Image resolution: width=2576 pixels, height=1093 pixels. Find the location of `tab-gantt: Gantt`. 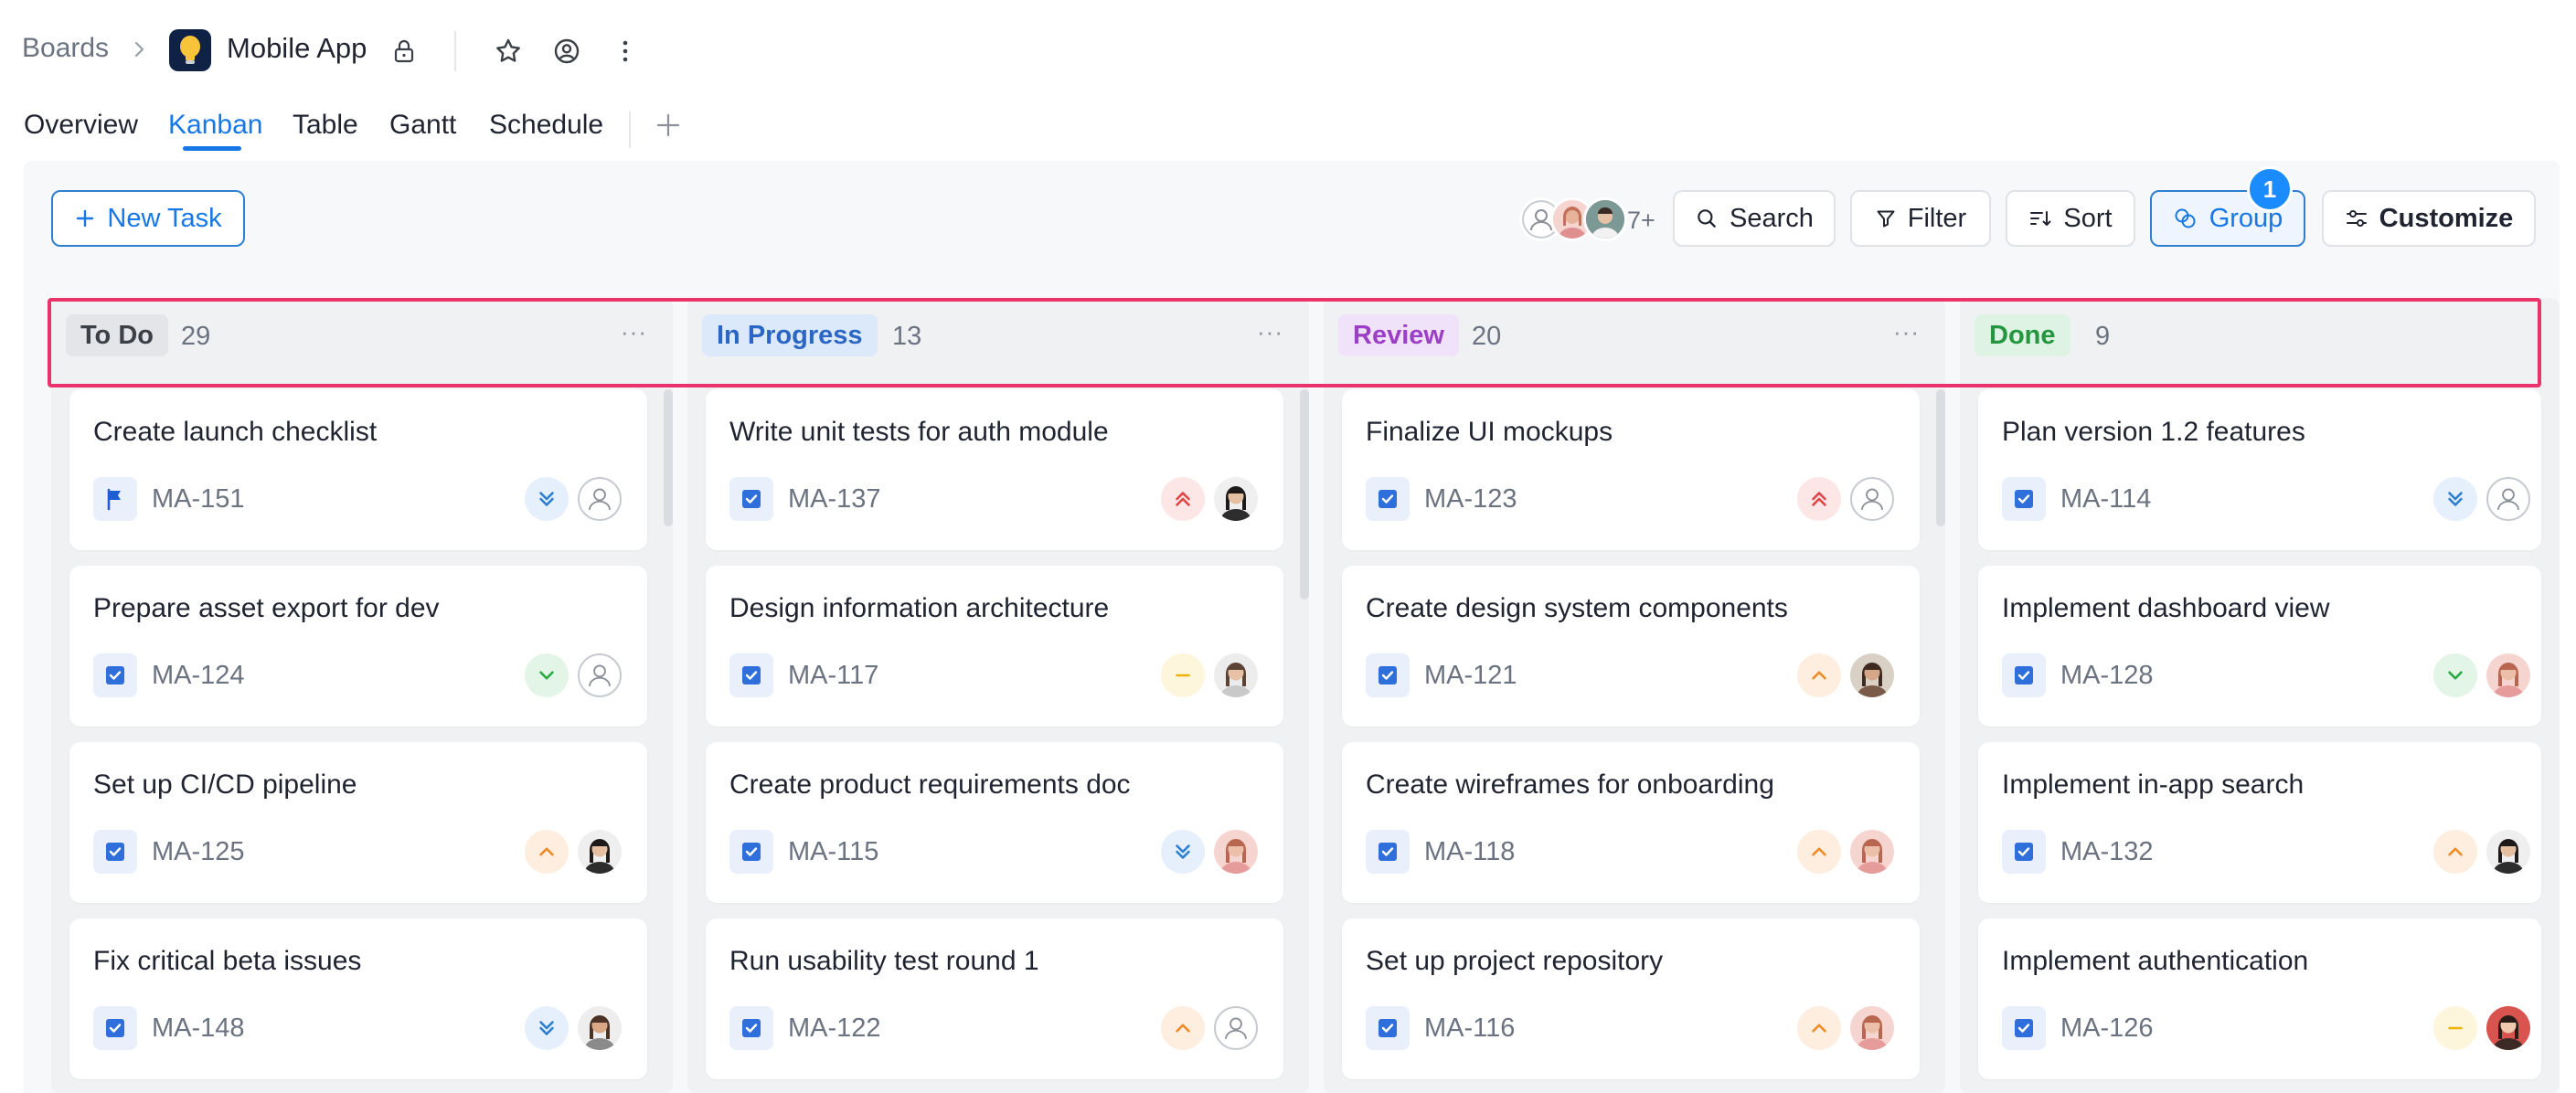

tab-gantt: Gantt is located at coordinates (422, 126).